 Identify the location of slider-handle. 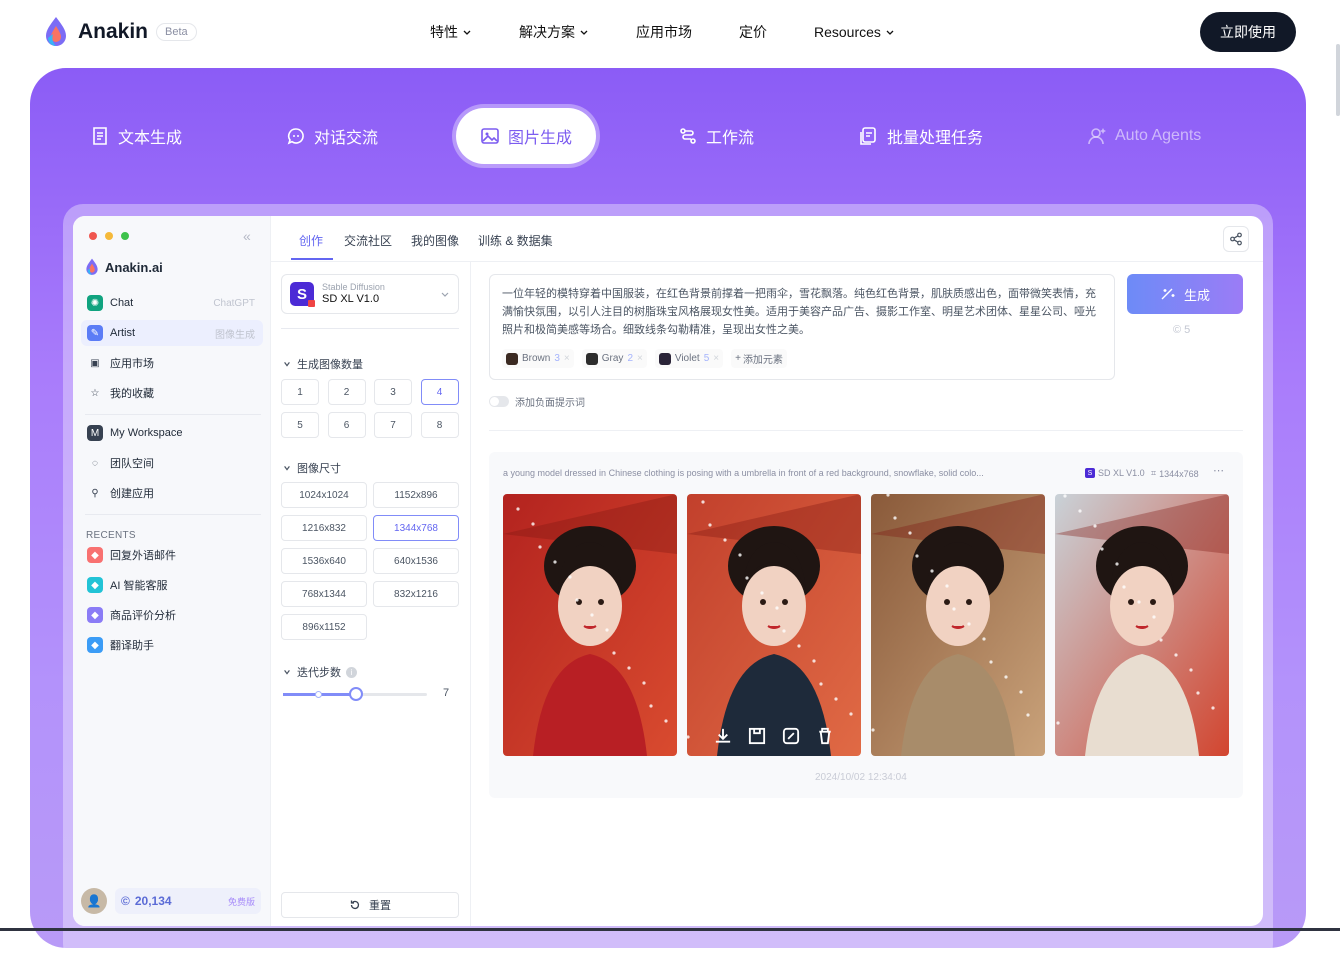
(356, 694).